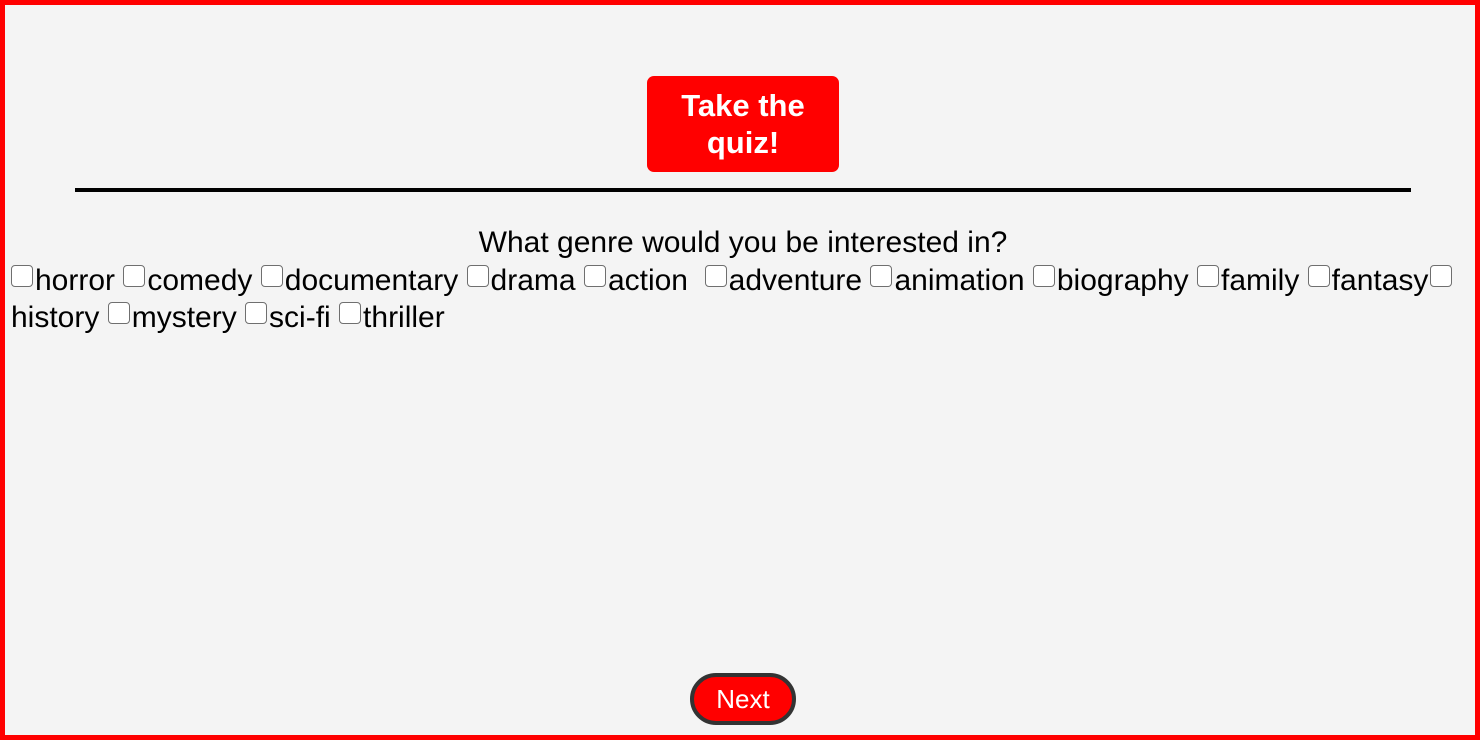 The width and height of the screenshot is (1480, 740). I want to click on divider, so click(743, 190).